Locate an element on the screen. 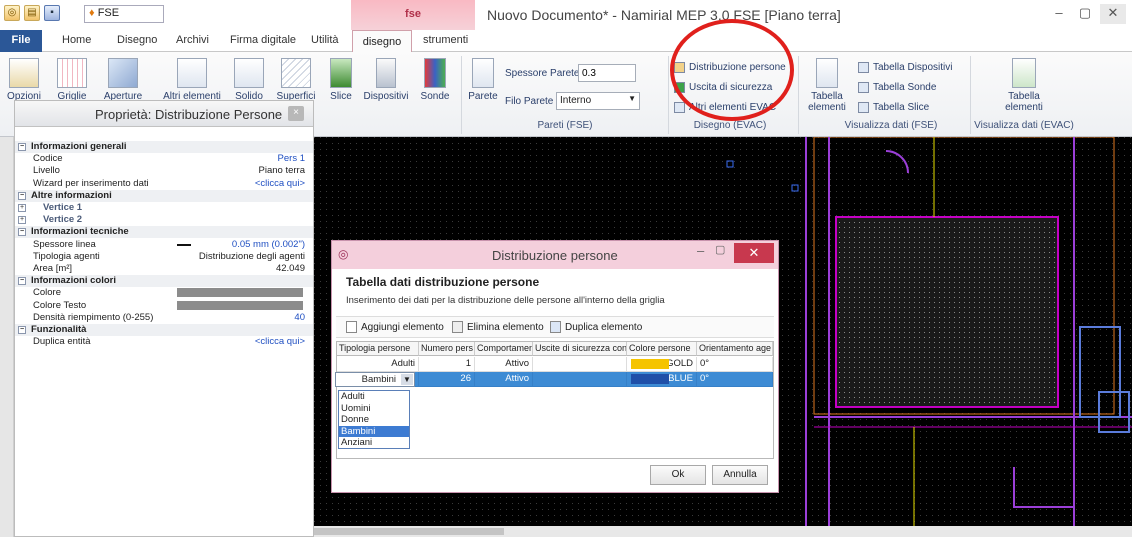 The image size is (1132, 537). slice-button: Slice is located at coordinates (341, 80).